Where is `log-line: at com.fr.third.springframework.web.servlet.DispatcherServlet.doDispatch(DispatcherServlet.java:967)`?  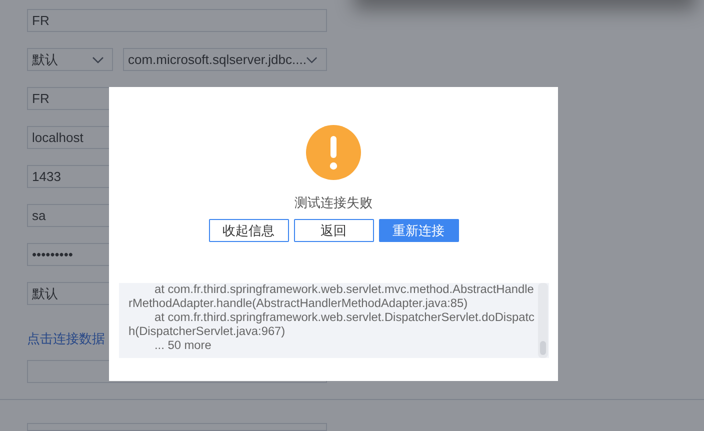
log-line: at com.fr.third.springframework.web.servlet.DispatcherServlet.doDispatch(DispatcherServlet.java:967) is located at coordinates (331, 324).